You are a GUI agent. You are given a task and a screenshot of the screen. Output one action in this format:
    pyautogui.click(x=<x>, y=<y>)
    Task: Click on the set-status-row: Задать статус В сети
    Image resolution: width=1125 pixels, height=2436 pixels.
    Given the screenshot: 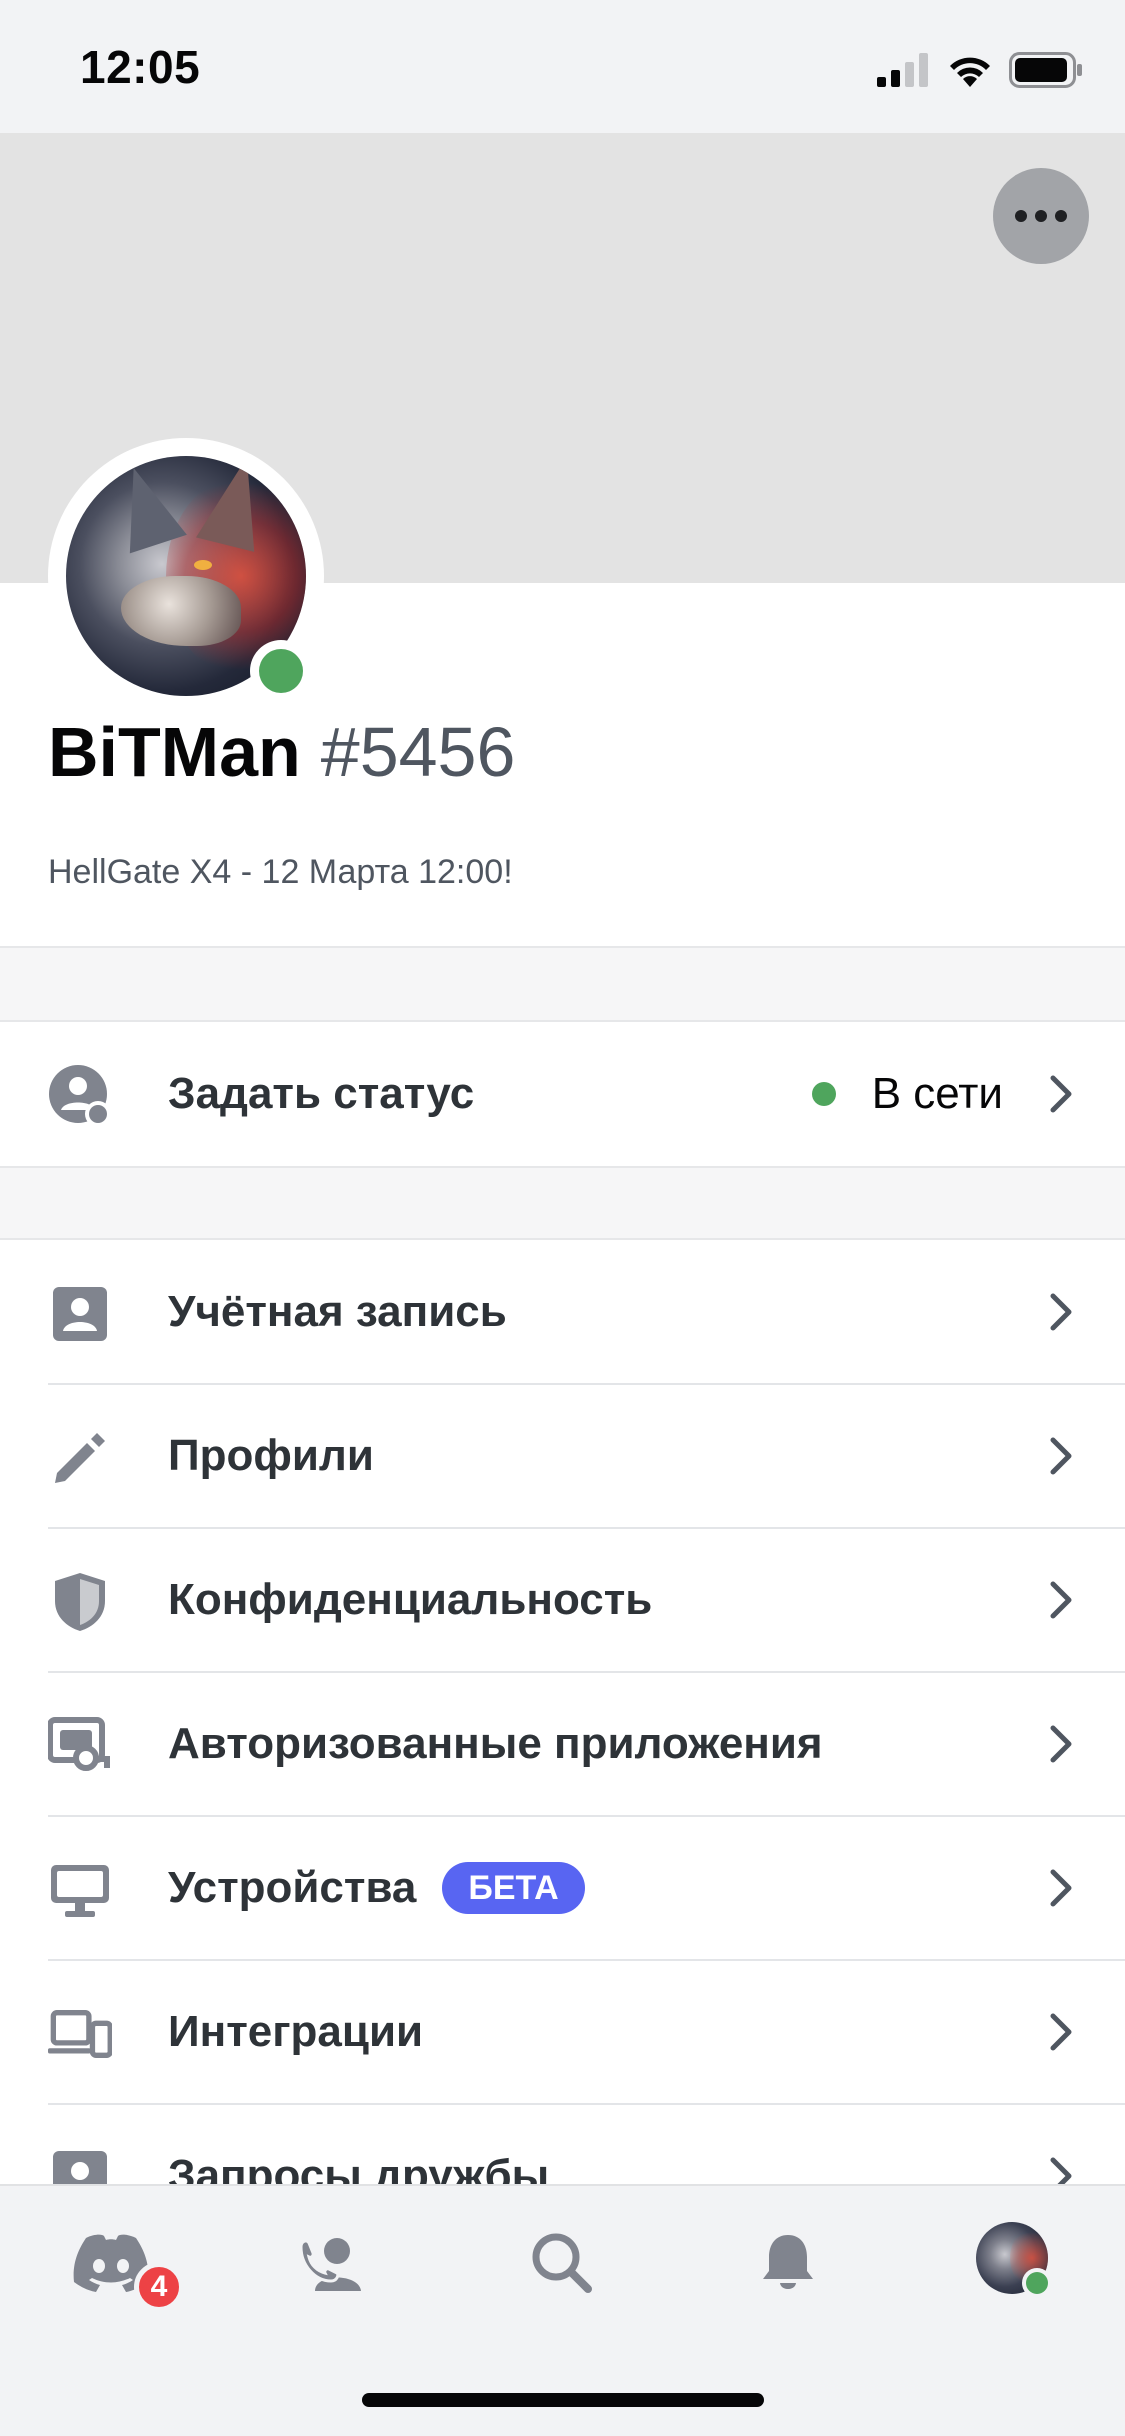 What is the action you would take?
    pyautogui.click(x=562, y=1094)
    